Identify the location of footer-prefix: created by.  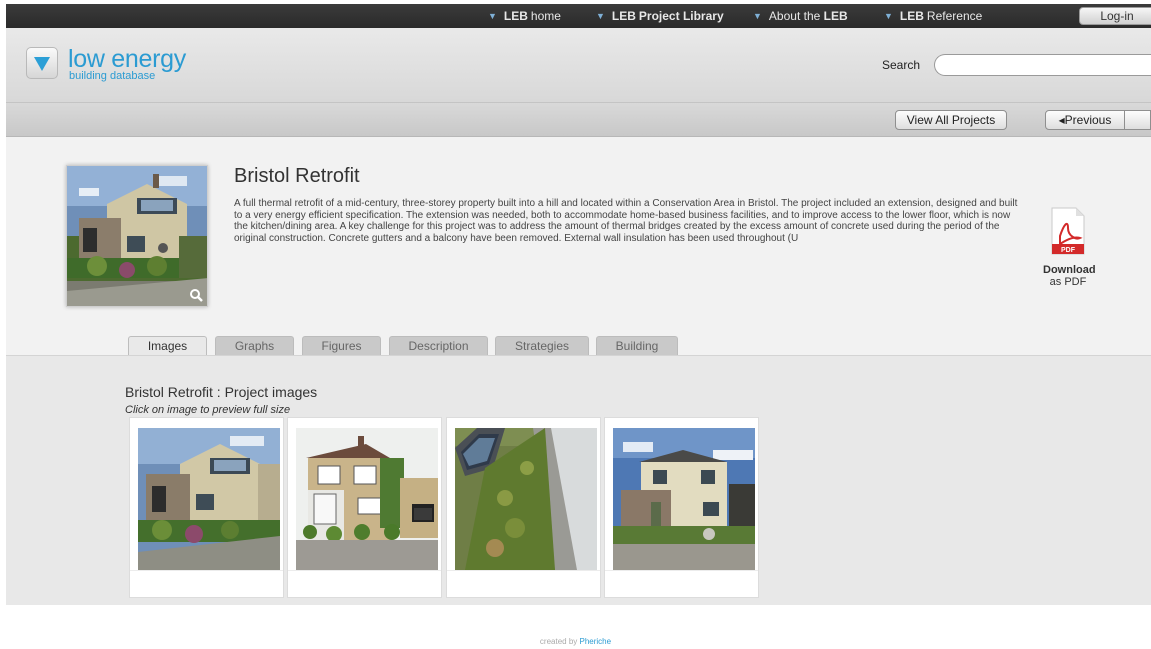
(558, 641).